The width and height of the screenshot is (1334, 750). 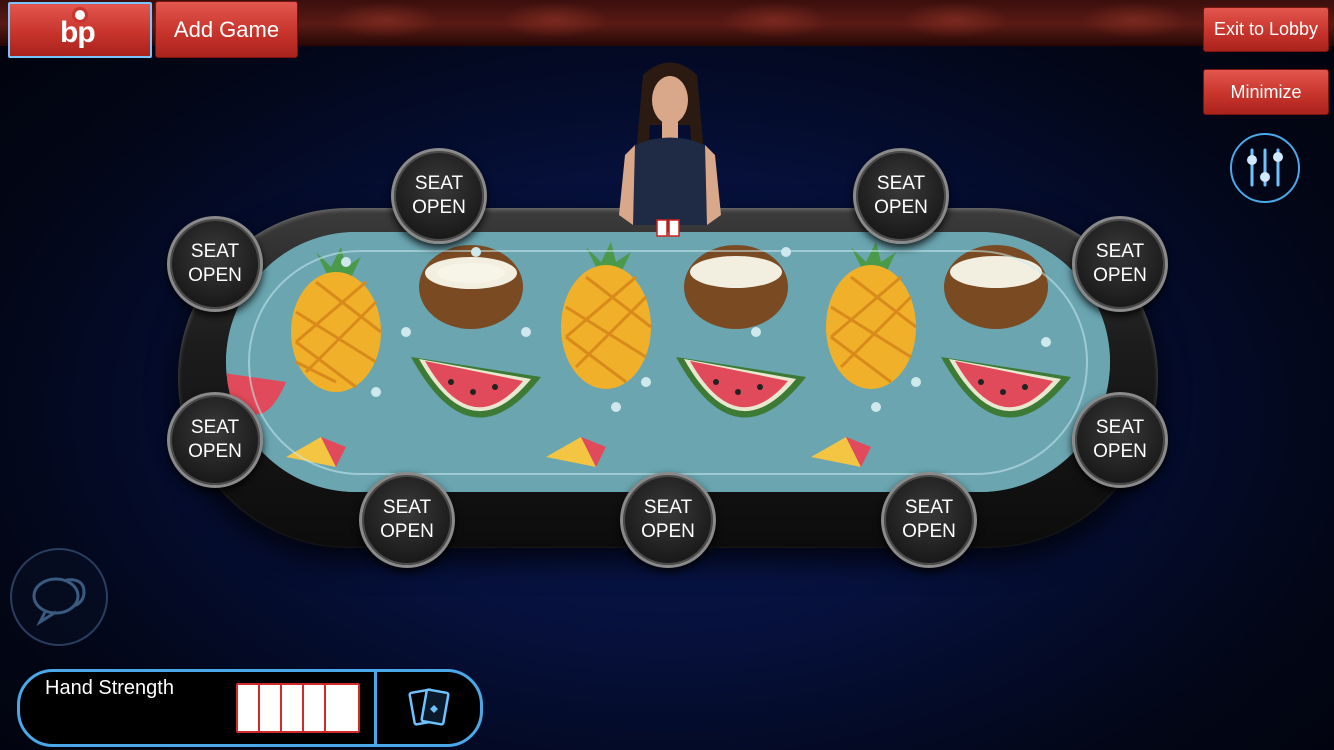 I want to click on settings-button, so click(x=1265, y=168).